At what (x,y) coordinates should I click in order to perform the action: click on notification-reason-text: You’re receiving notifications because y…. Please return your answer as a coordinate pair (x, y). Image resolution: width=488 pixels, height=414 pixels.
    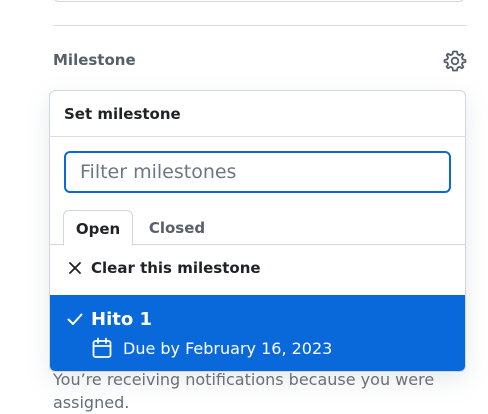
    Looking at the image, I should click on (244, 391).